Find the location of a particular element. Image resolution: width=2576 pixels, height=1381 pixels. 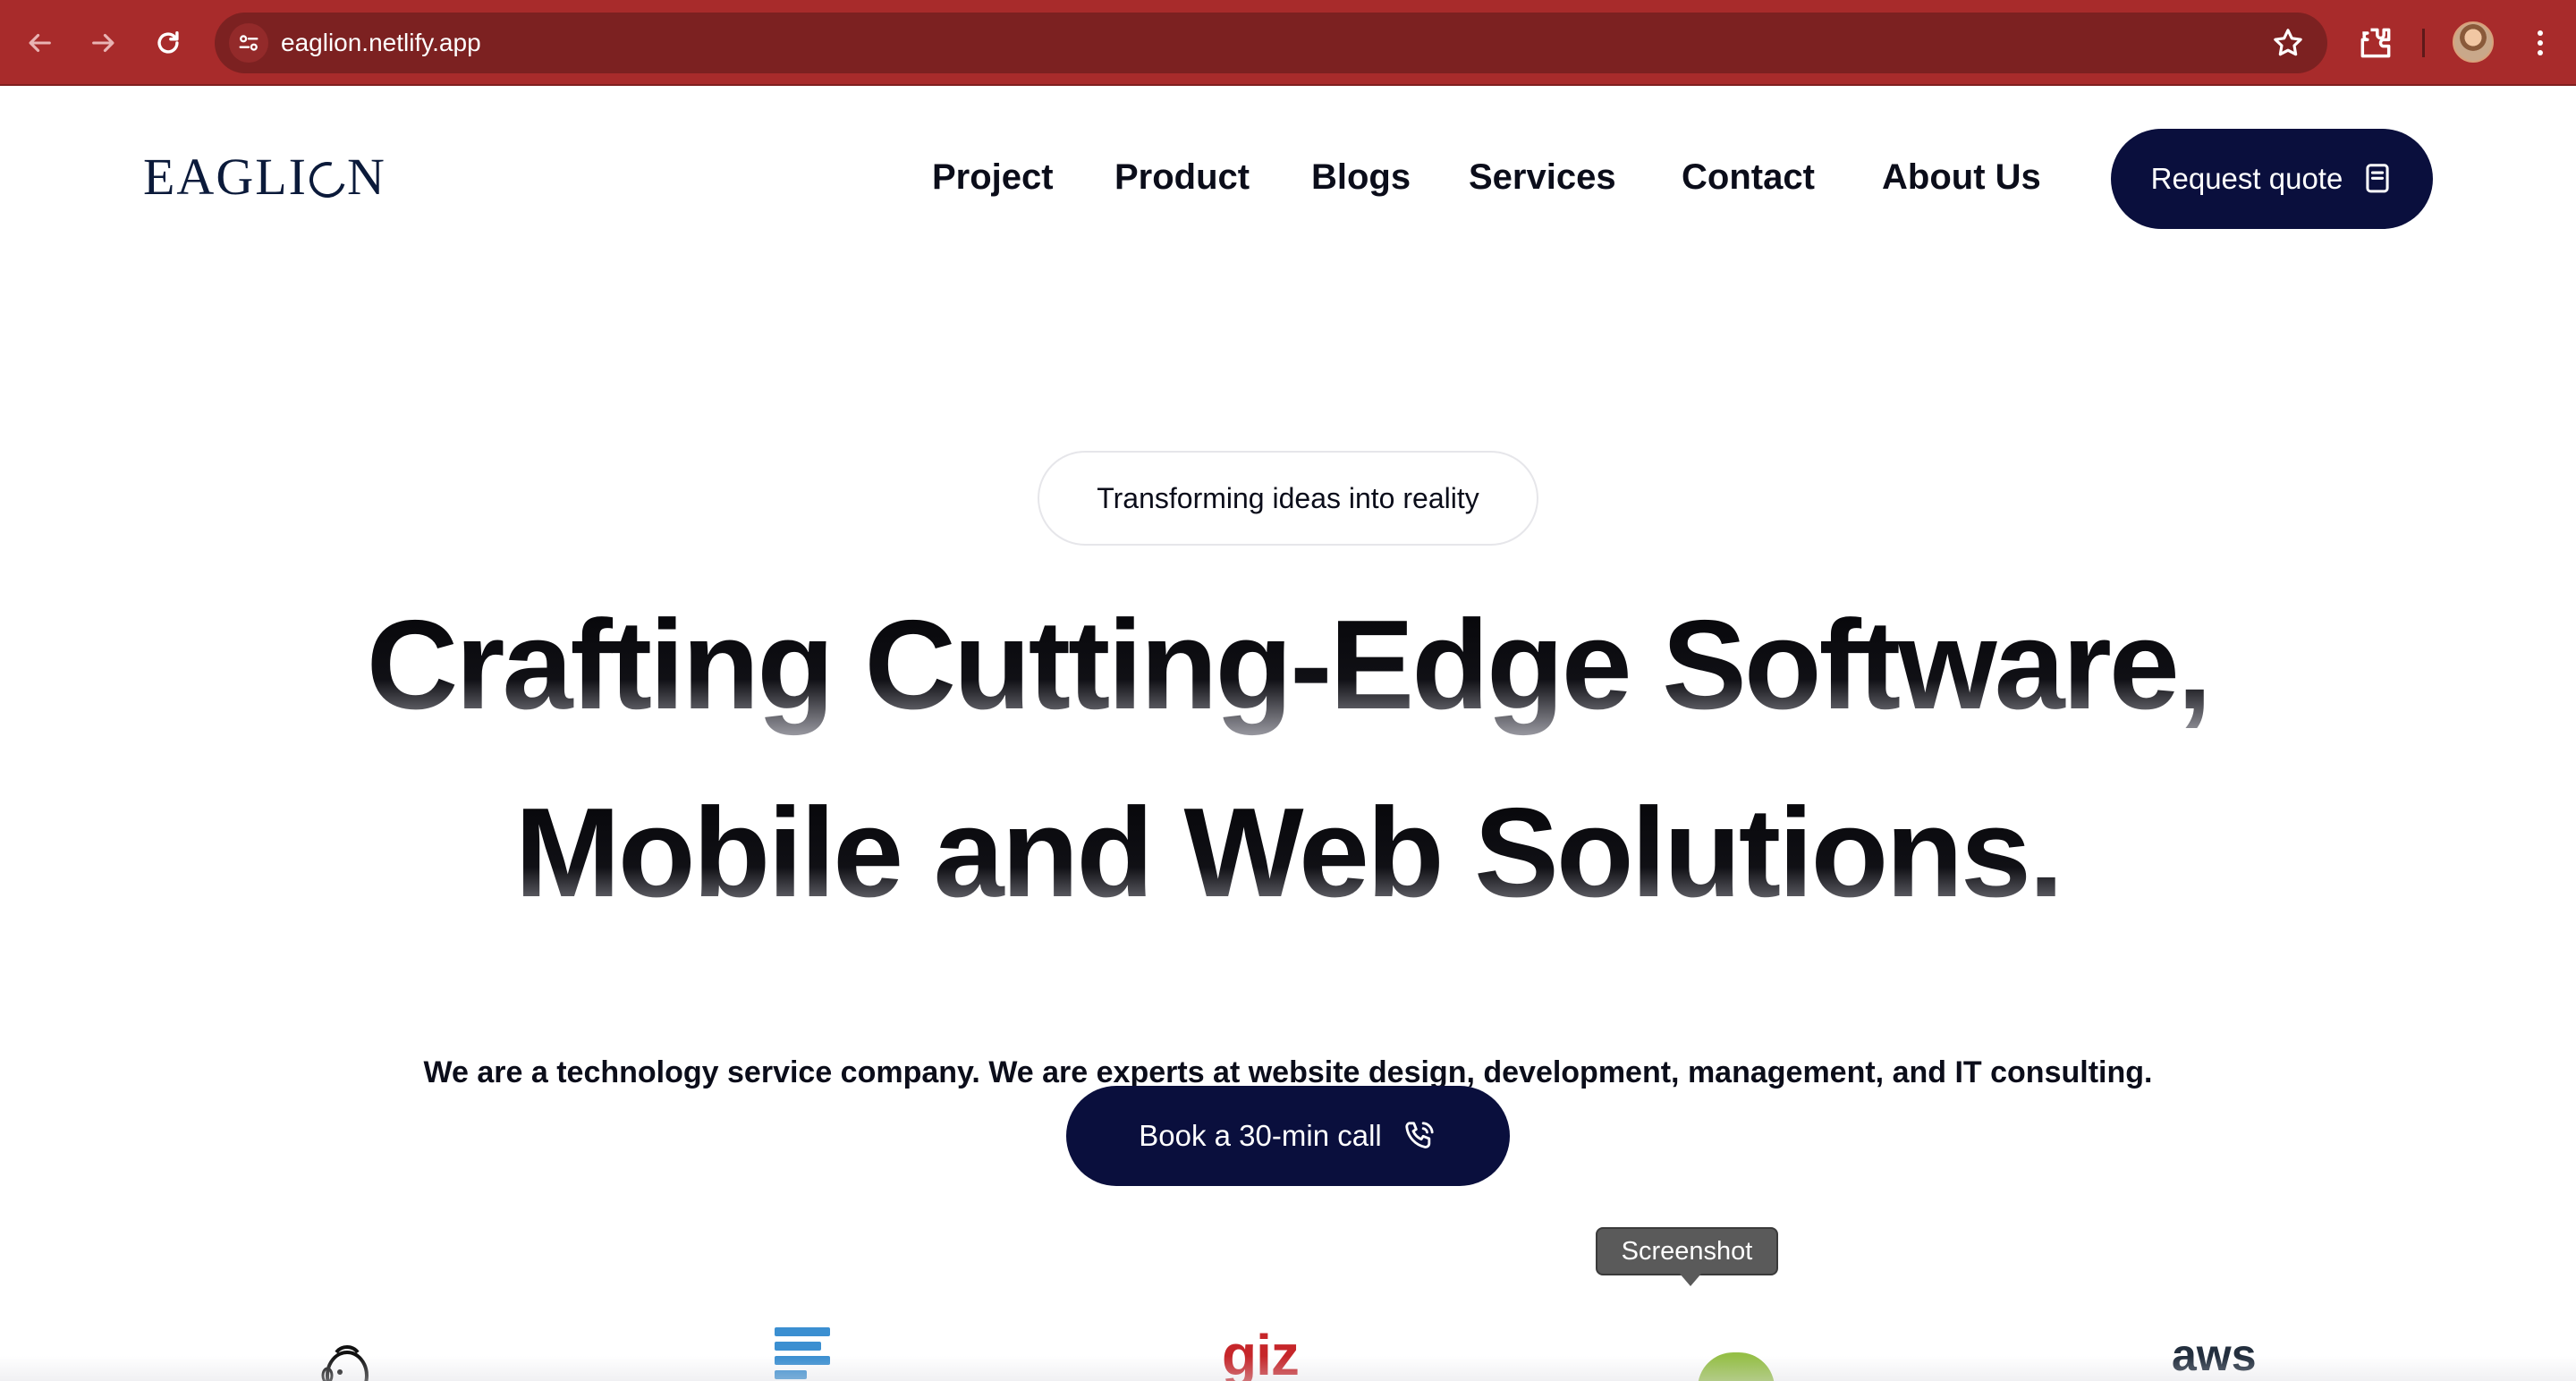

bottom-fade is located at coordinates (1288, 1368).